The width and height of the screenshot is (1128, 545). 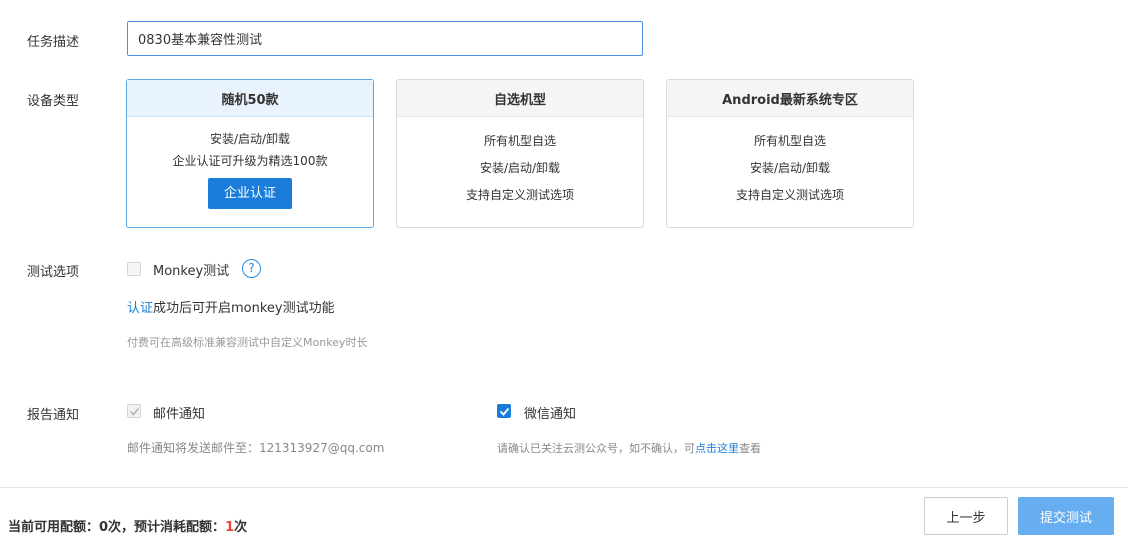 I want to click on wechat-checkbox, so click(x=504, y=411).